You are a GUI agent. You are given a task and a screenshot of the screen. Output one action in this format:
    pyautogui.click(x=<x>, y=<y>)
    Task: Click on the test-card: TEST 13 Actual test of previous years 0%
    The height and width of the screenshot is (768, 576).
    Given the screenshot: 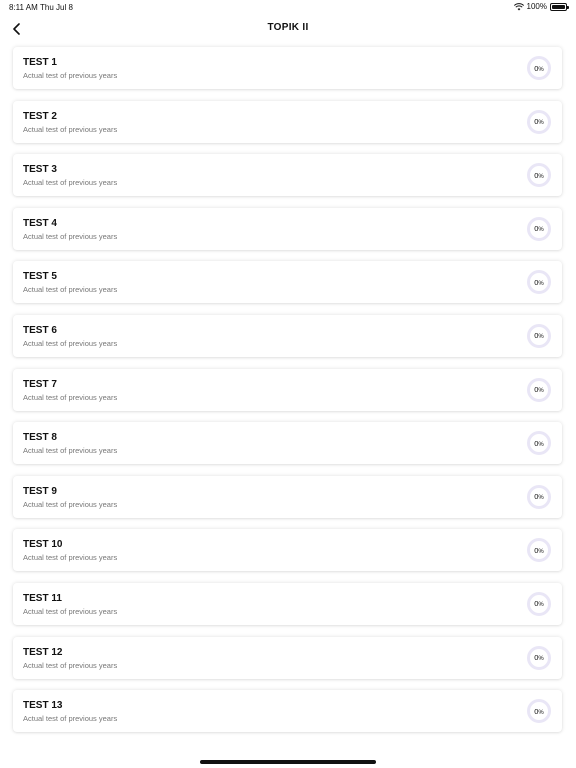 What is the action you would take?
    pyautogui.click(x=287, y=711)
    